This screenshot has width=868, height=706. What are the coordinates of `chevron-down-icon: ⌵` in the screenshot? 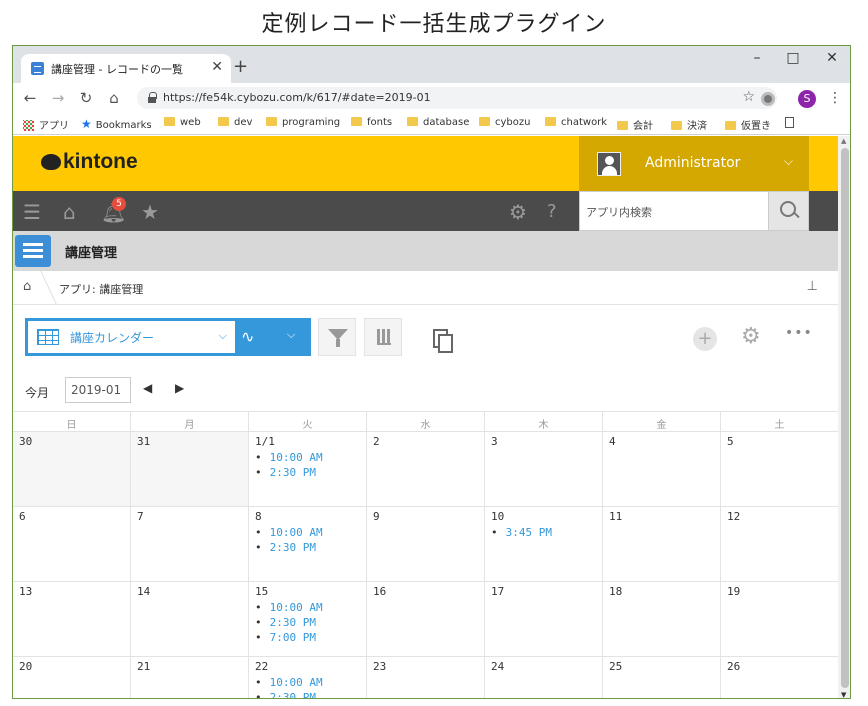 It's located at (291, 335).